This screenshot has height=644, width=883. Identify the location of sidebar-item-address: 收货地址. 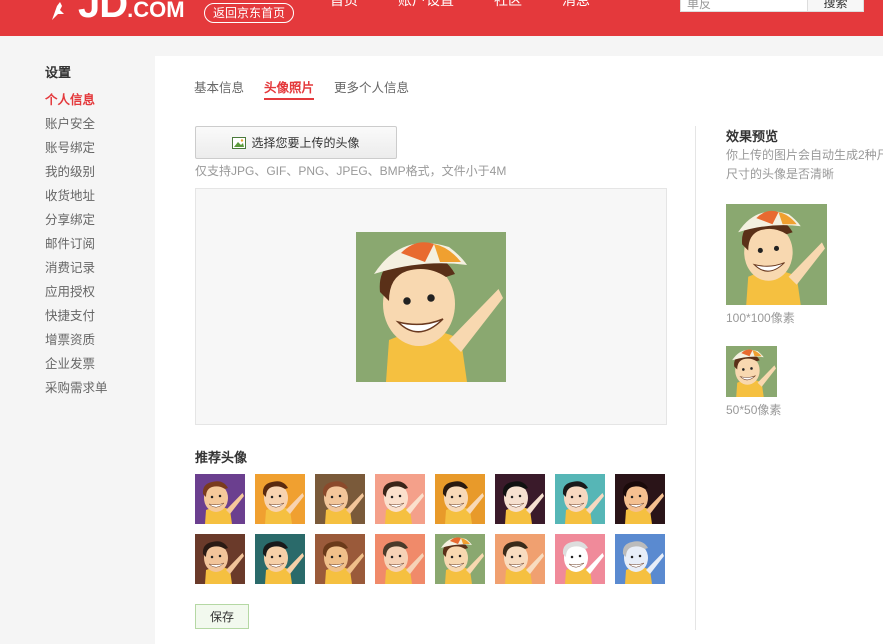
(76, 196).